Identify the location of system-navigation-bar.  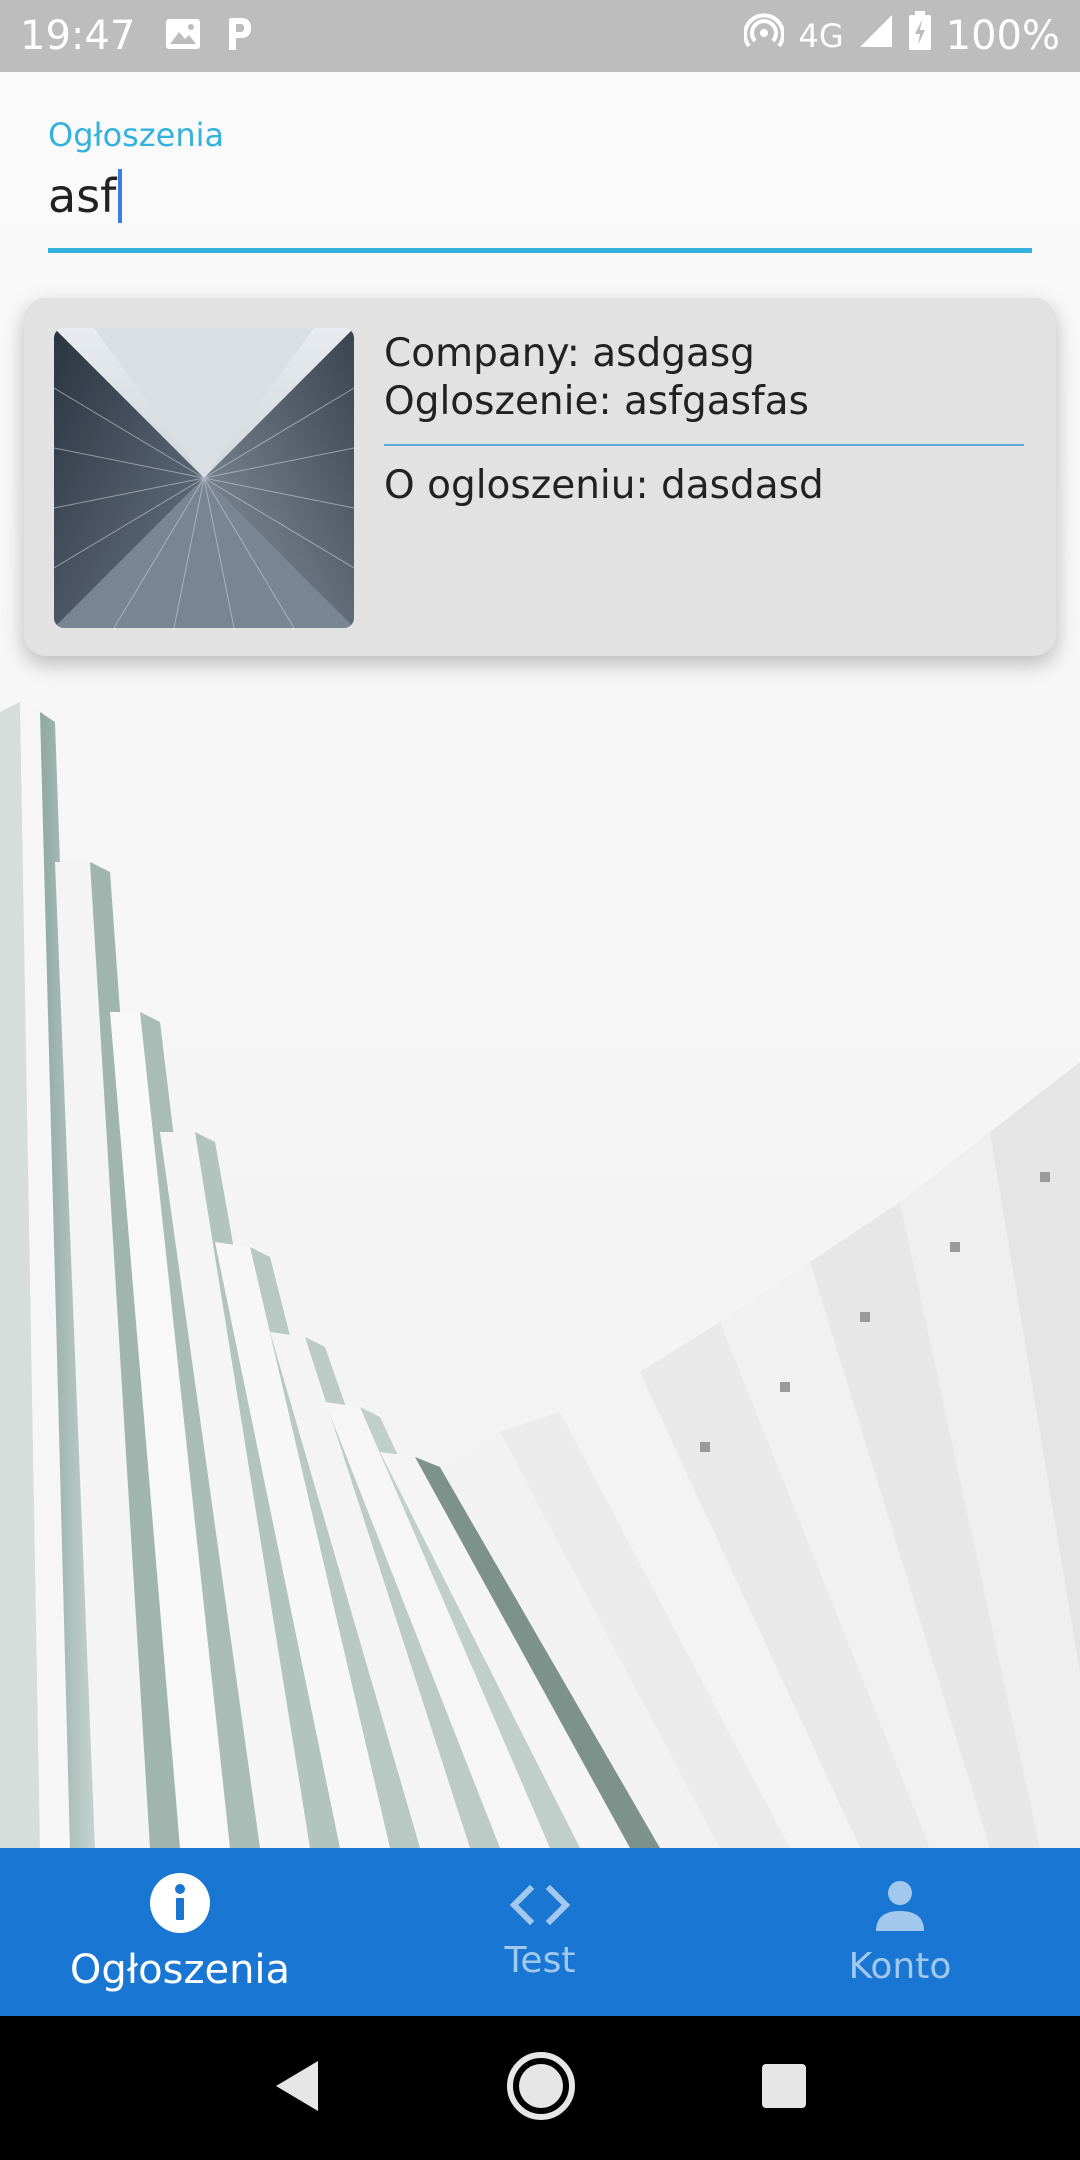
(540, 2088).